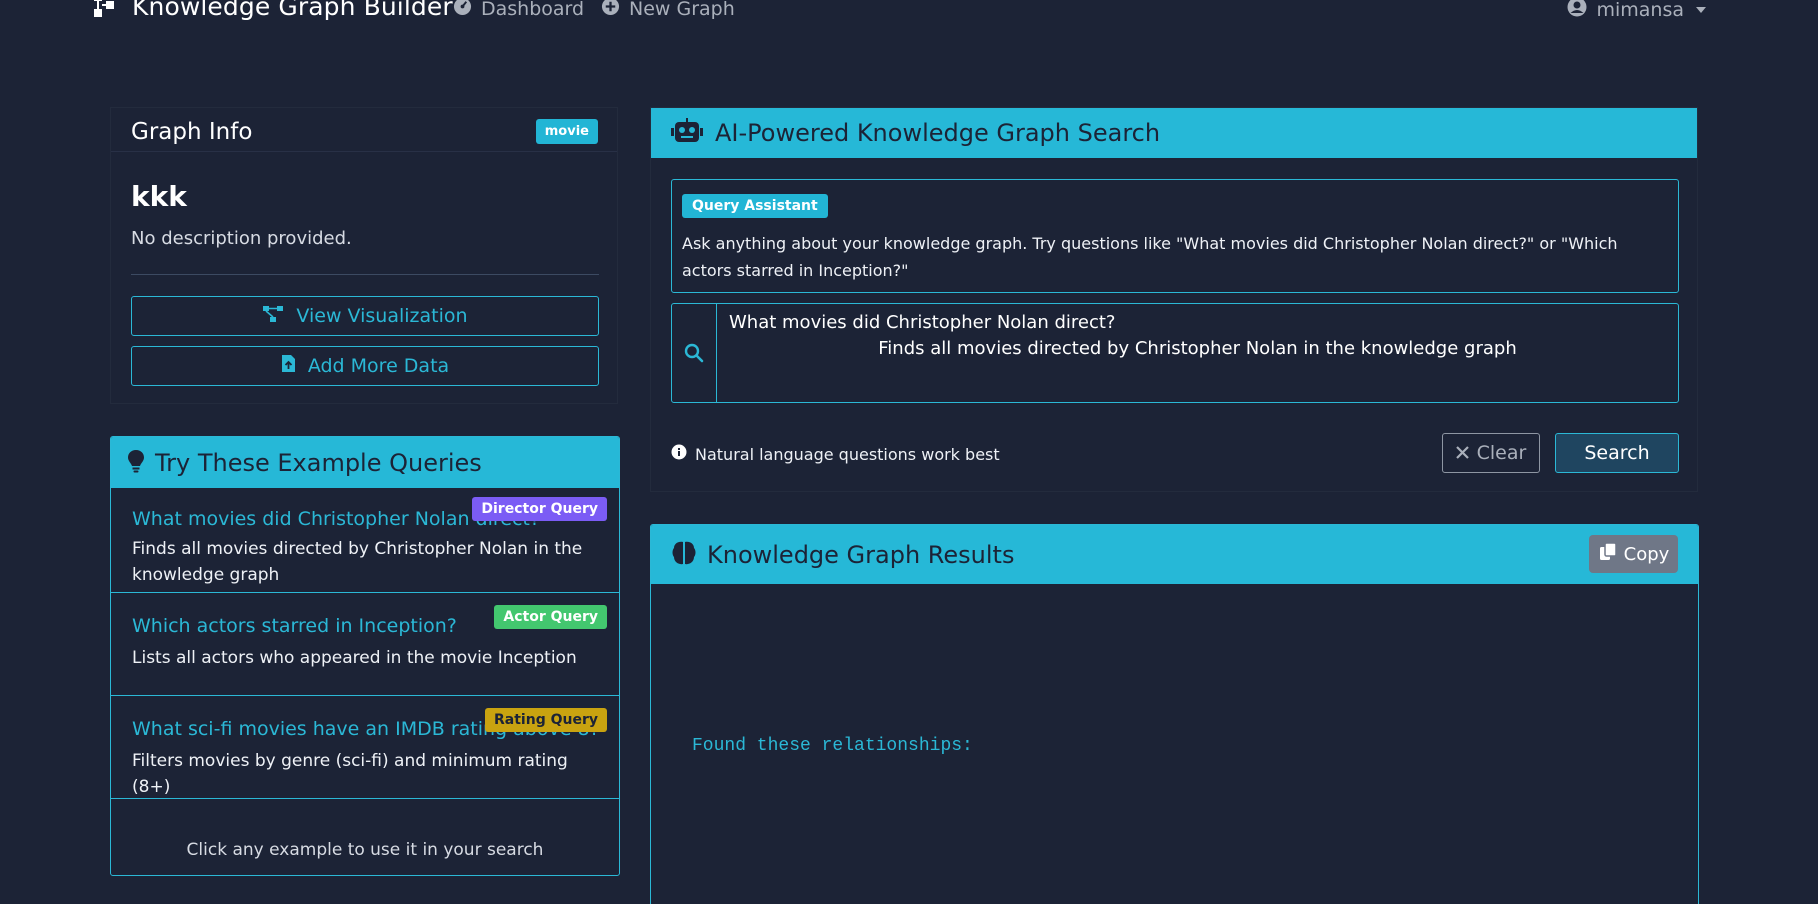 This screenshot has width=1818, height=904. Describe the element at coordinates (192, 132) in the screenshot. I see `graph-info-title: Graph Info` at that location.